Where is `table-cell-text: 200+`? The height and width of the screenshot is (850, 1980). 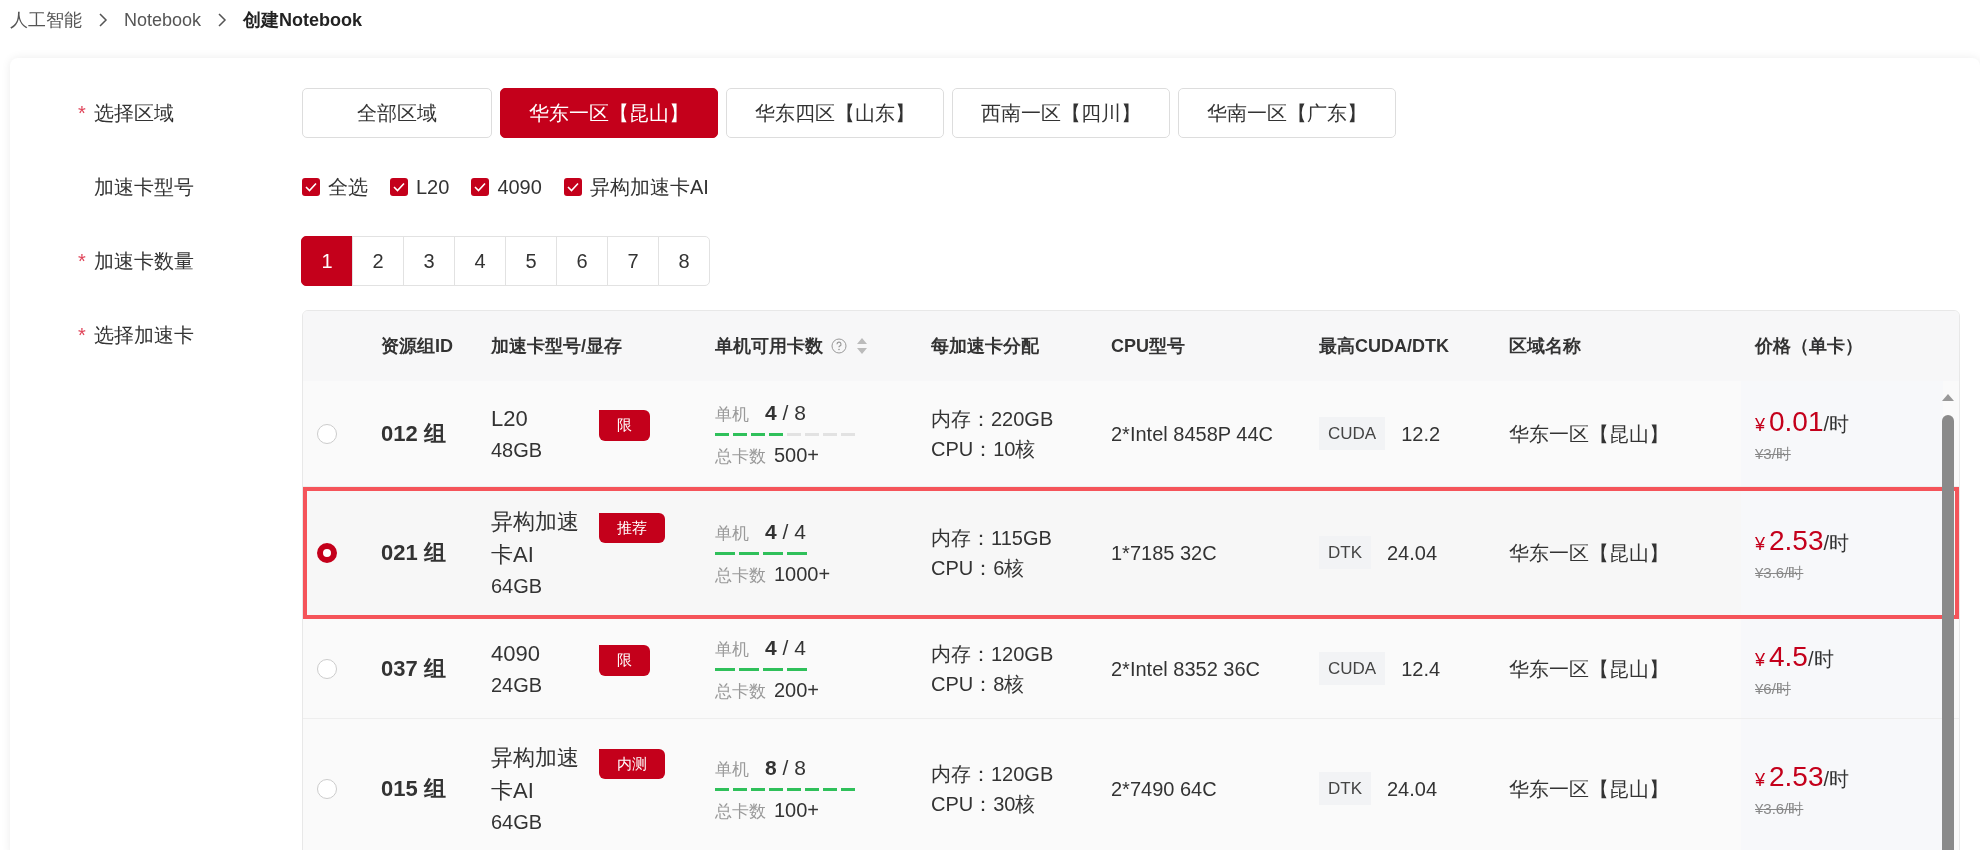
table-cell-text: 200+ is located at coordinates (797, 690).